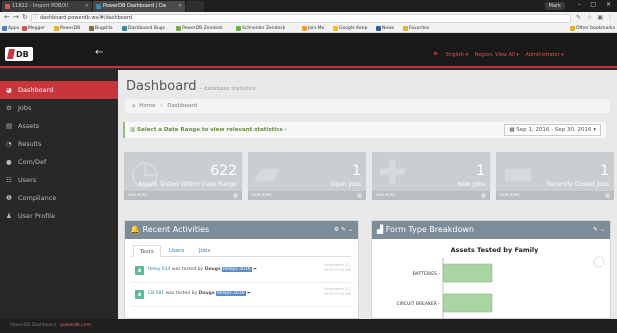 Image resolution: width=617 pixels, height=333 pixels. Describe the element at coordinates (59, 108) in the screenshot. I see `sidebar-item-jobs: ⚙ Jobs` at that location.